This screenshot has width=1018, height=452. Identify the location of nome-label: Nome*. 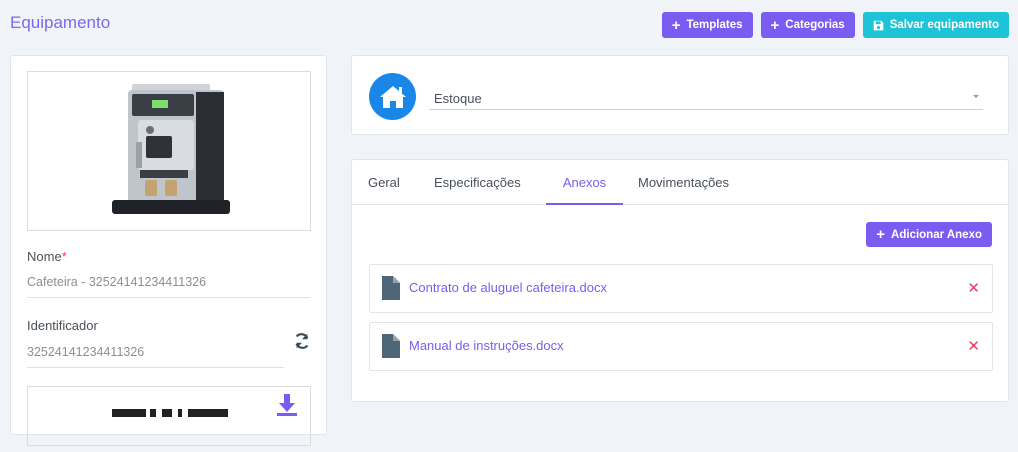
(47, 256).